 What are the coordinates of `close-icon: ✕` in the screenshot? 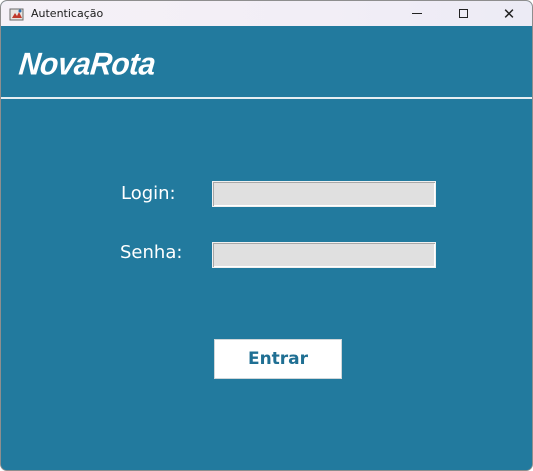 It's located at (509, 13).